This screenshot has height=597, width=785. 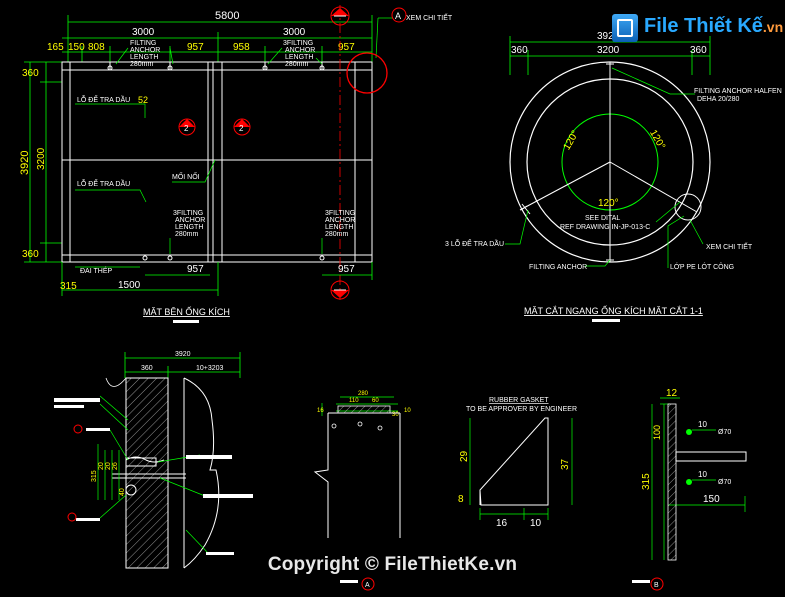 I want to click on cross-see-dital: SEE DITAL, so click(x=602, y=218).